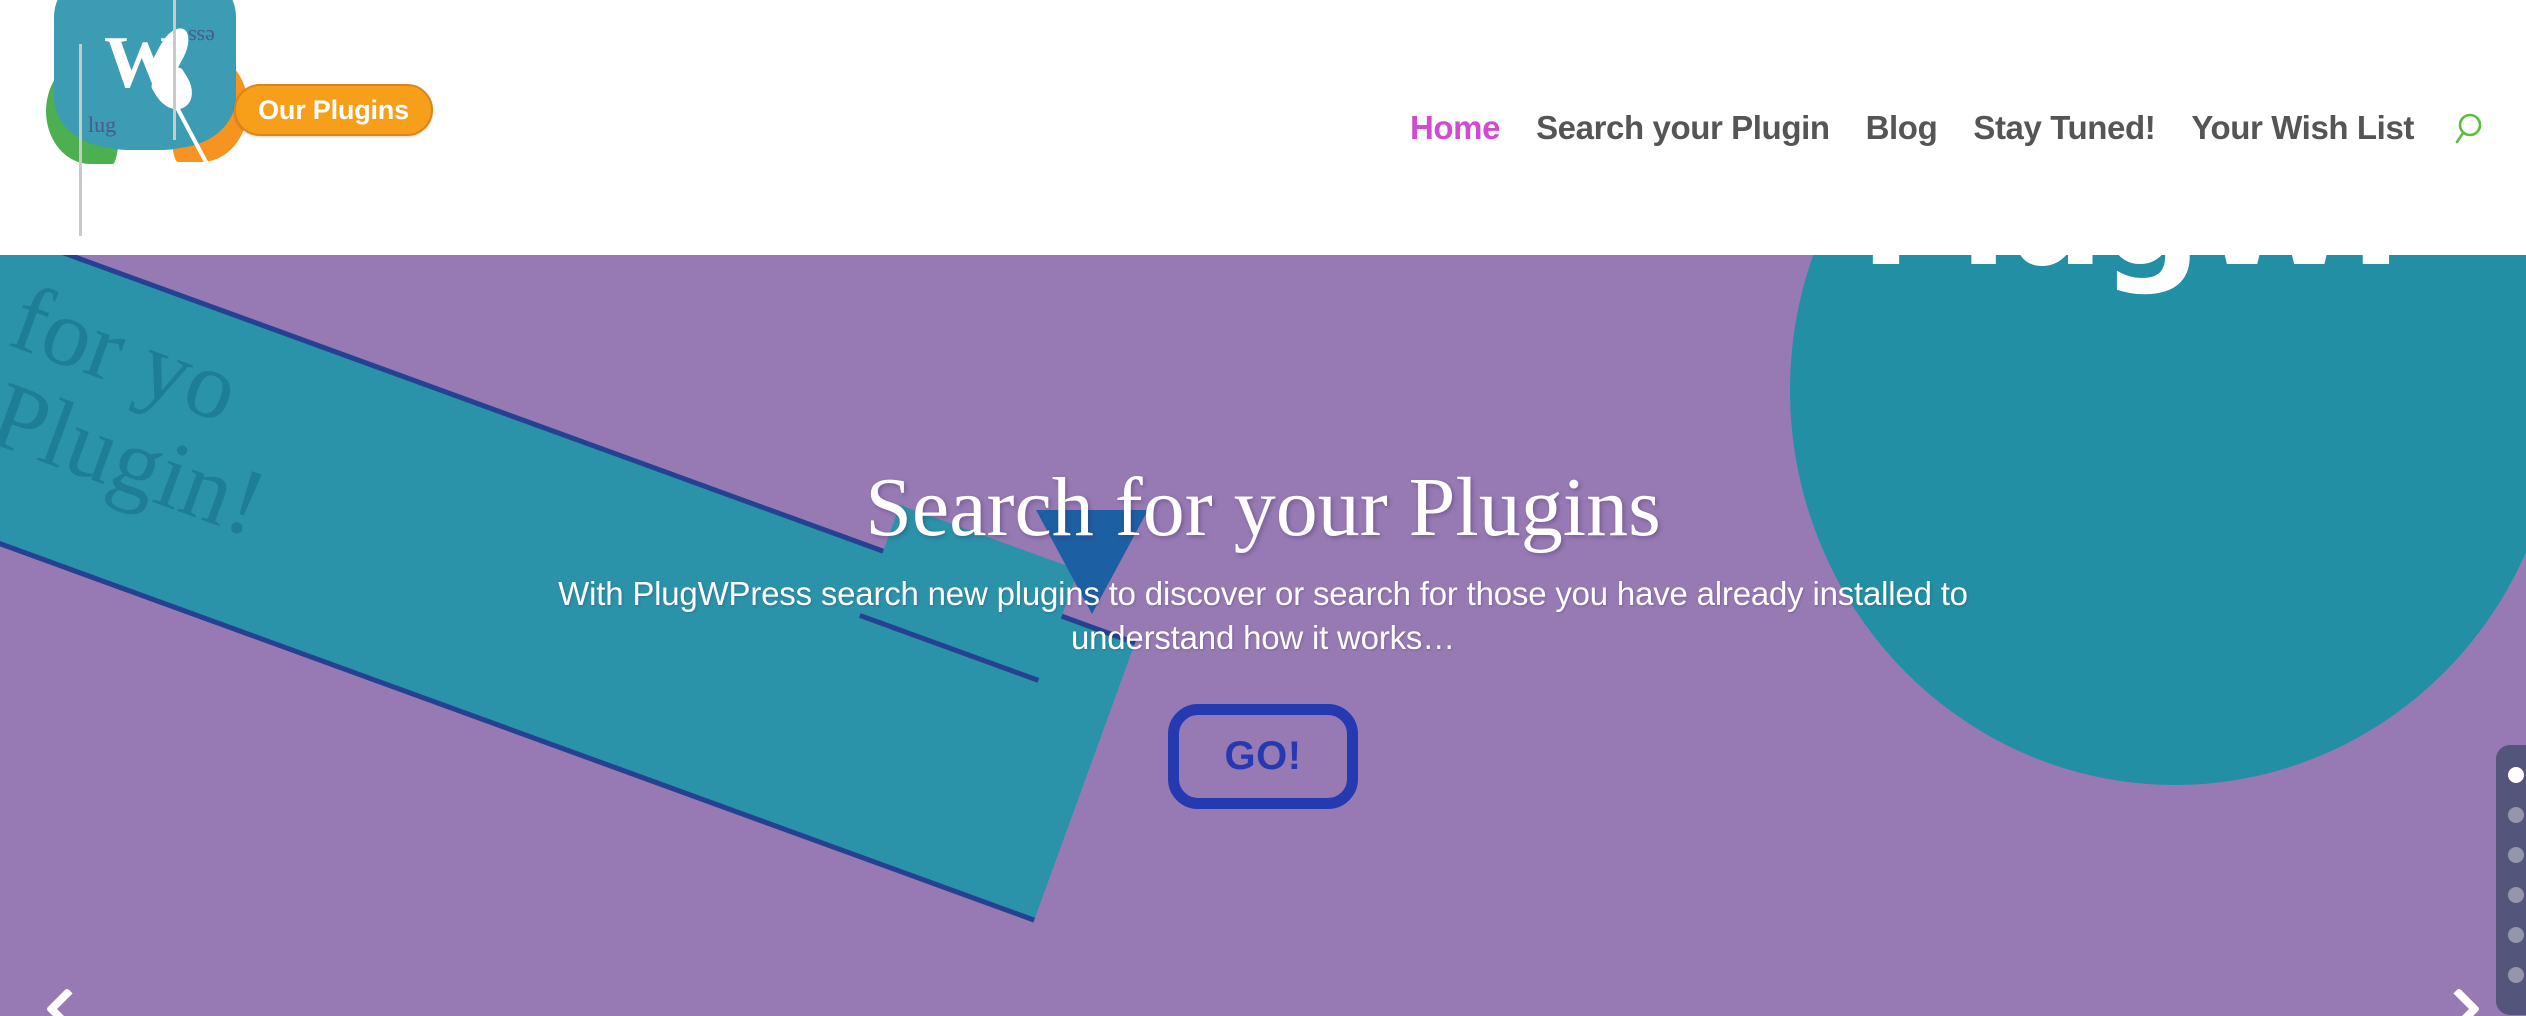  I want to click on nav-item-home: Home, so click(1455, 128).